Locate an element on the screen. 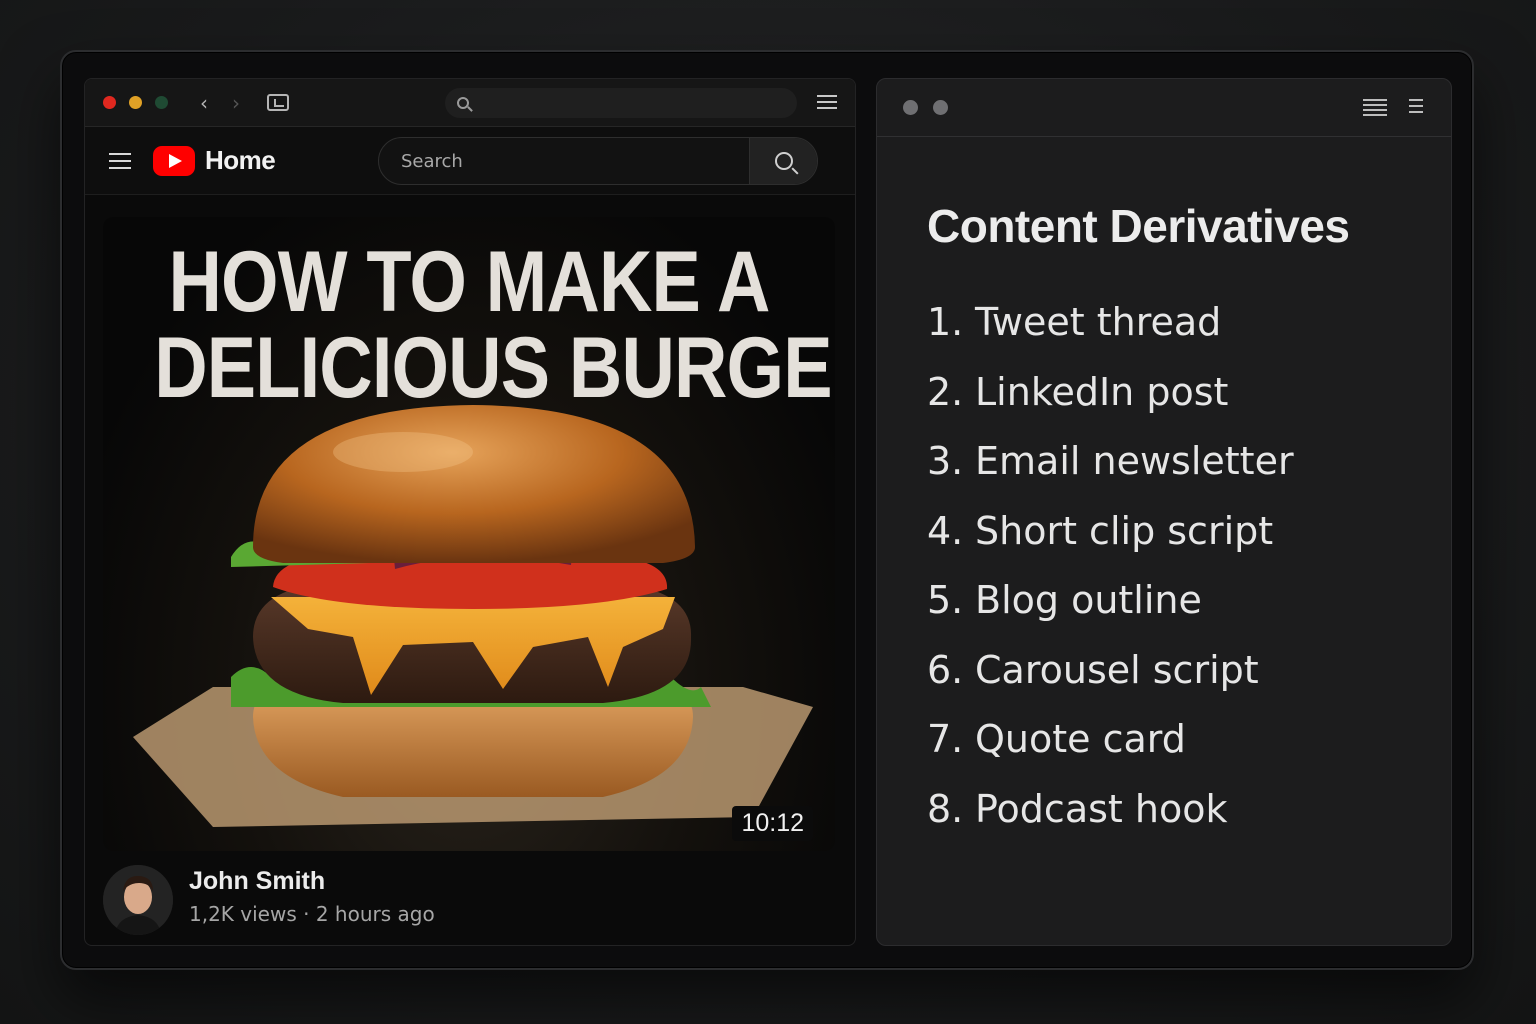  search-icon is located at coordinates (783, 161).